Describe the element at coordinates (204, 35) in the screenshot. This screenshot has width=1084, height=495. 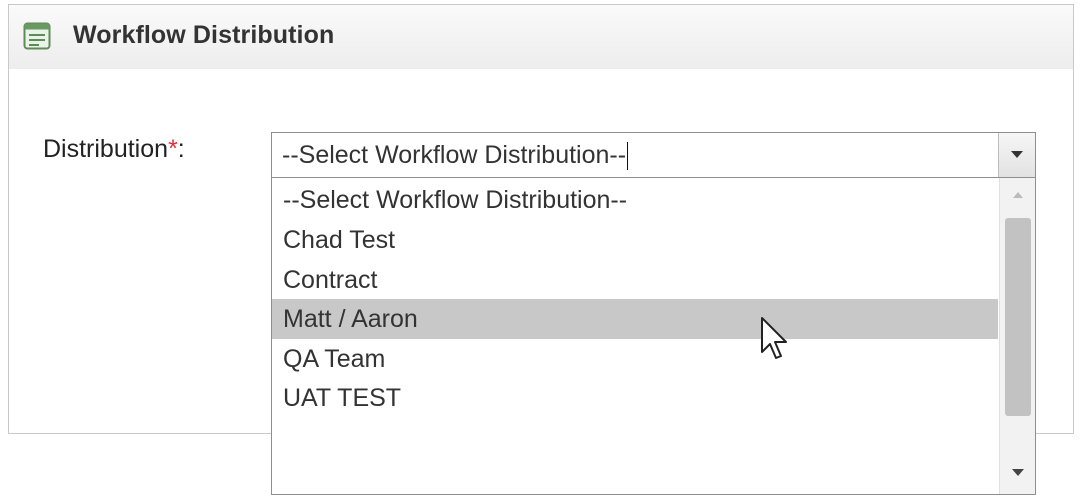
I see `panel-title: Workflow Distribution` at that location.